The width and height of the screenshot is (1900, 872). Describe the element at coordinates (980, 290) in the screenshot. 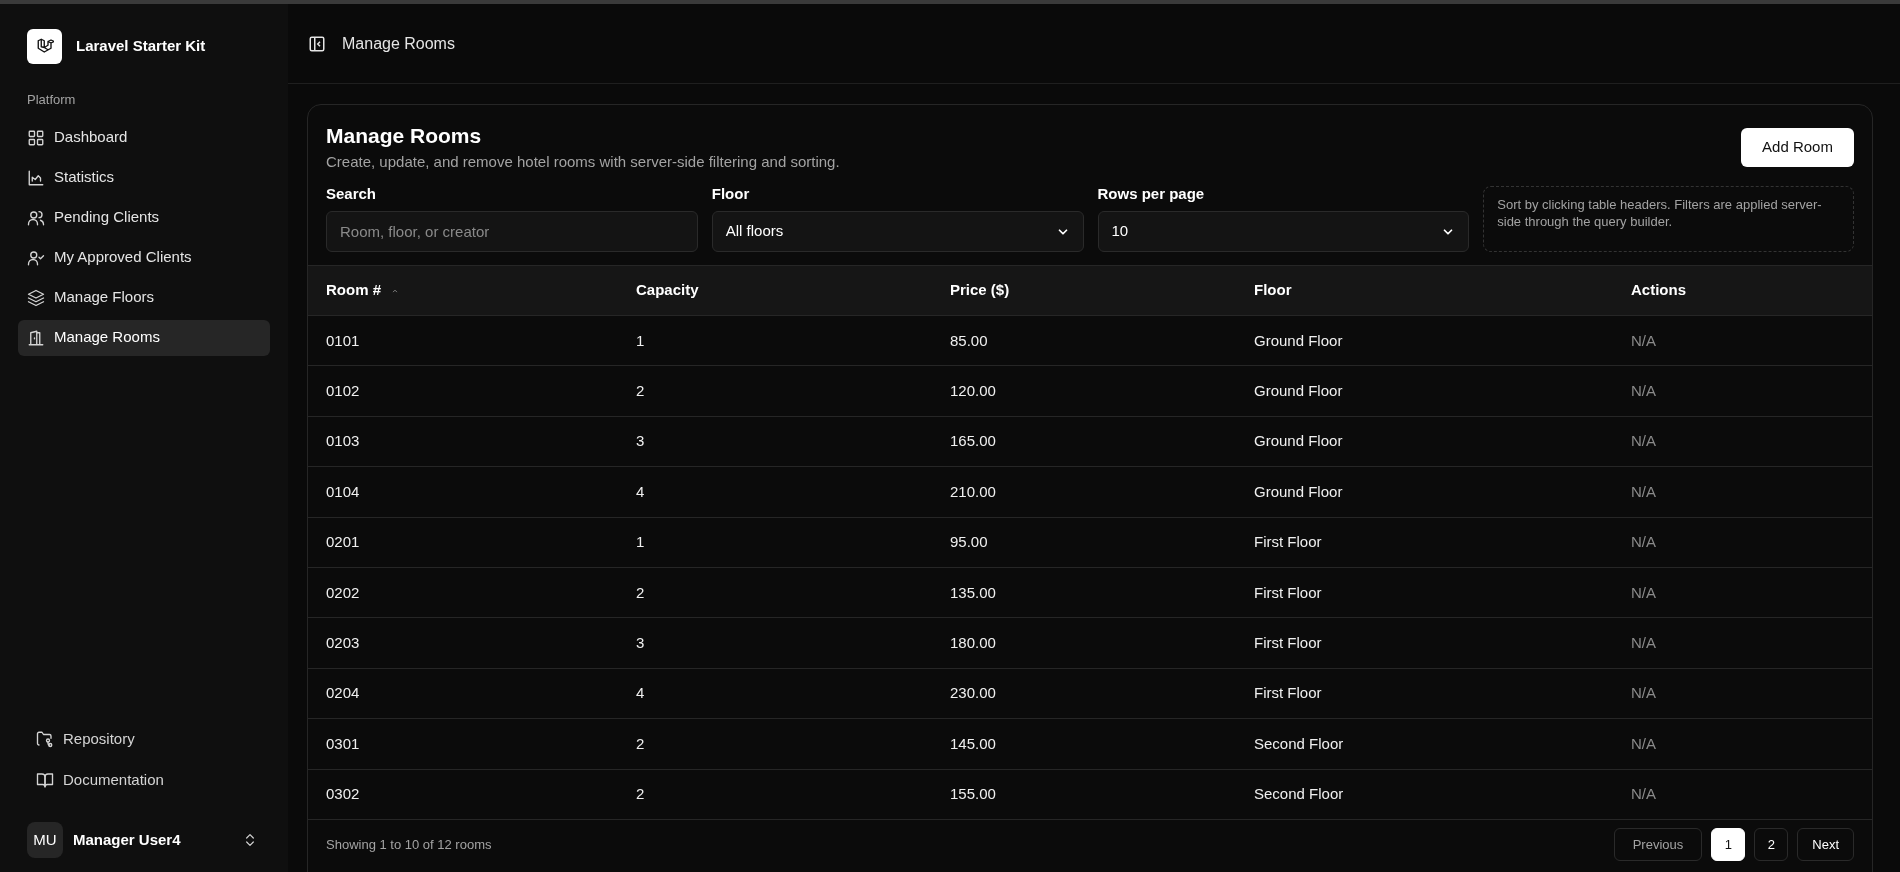

I see `column-header: Price ($)` at that location.